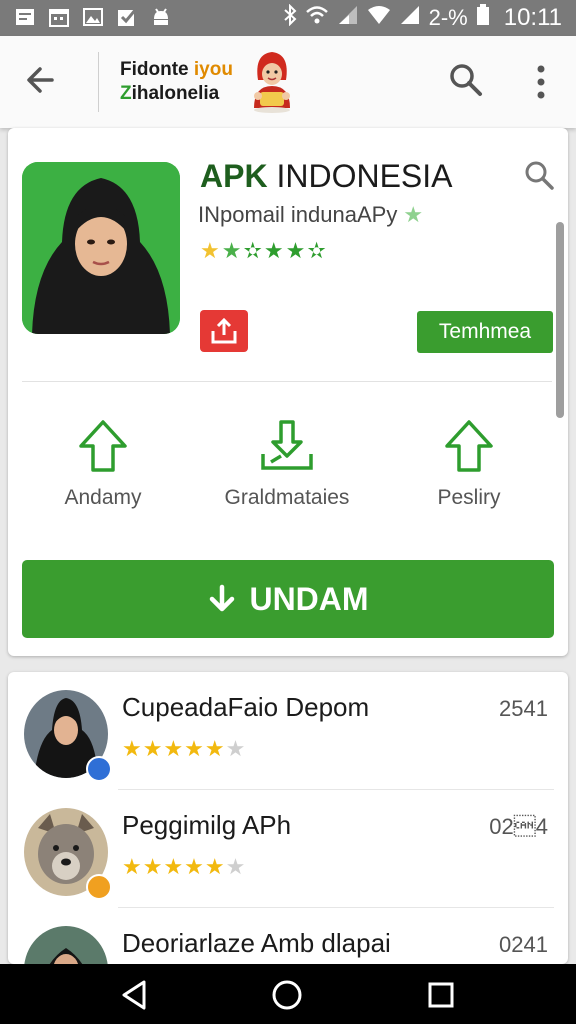 This screenshot has height=1024, width=576. I want to click on list-item-count: 2541, so click(523, 708).